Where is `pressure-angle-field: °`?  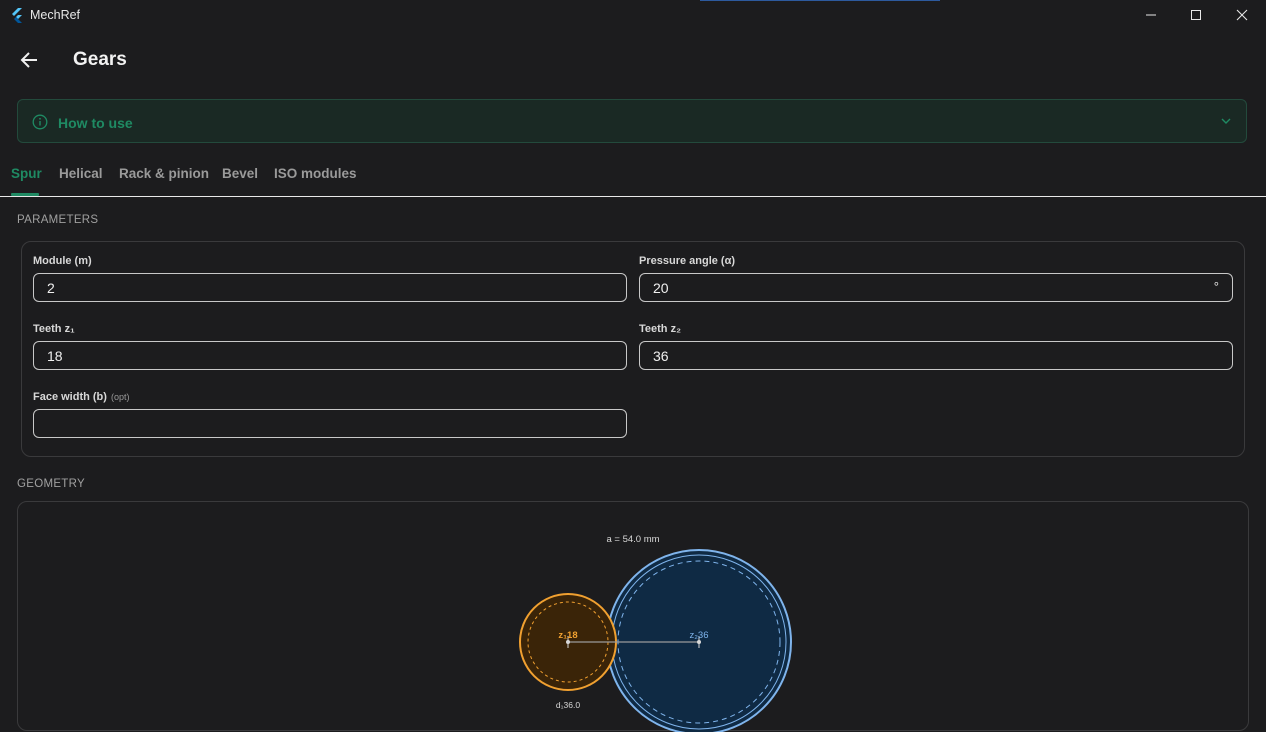 pressure-angle-field: ° is located at coordinates (936, 287).